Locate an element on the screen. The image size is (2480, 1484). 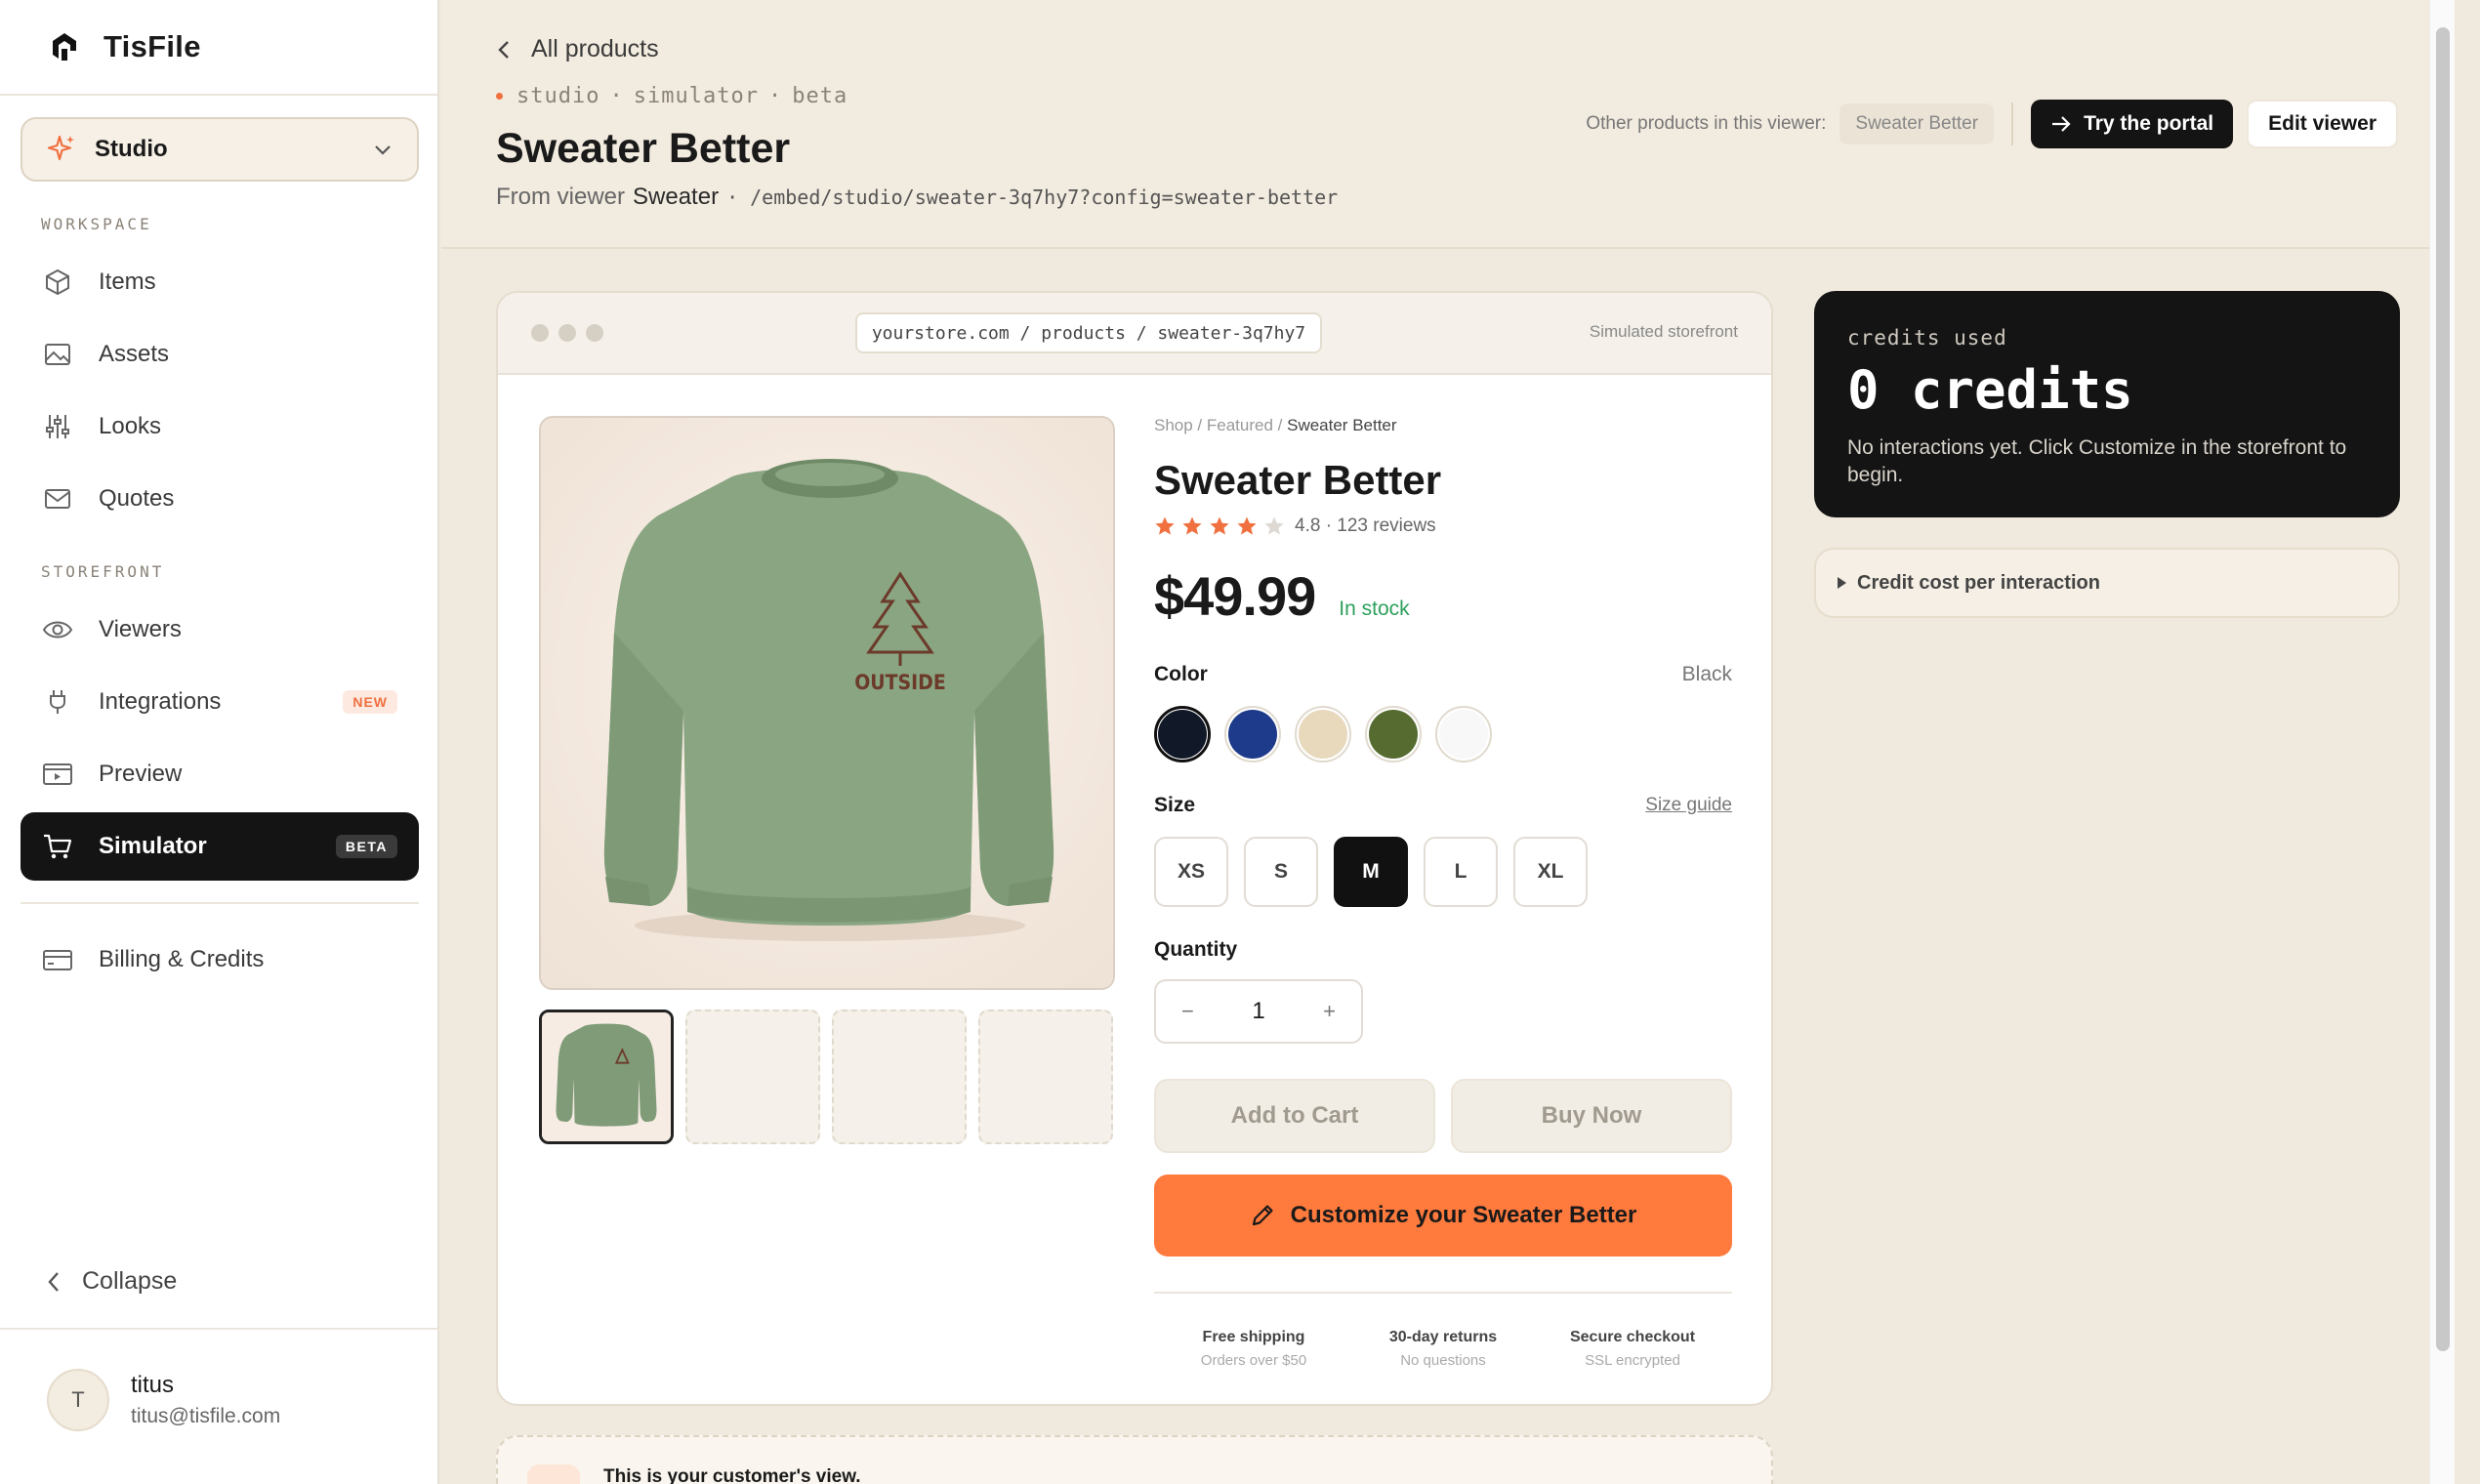
sliders-icon is located at coordinates (57, 427).